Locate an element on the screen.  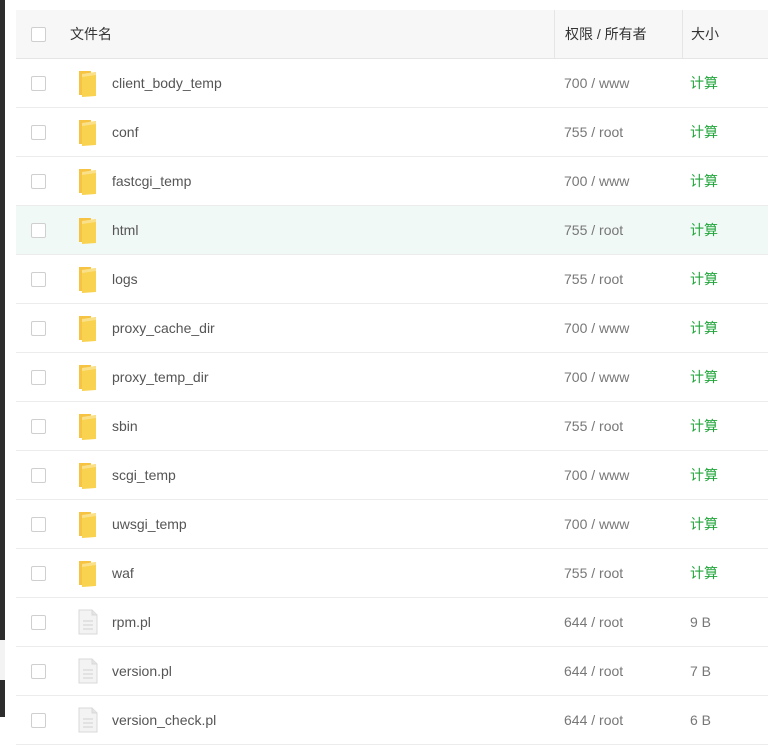
header-permission: 权限 / 所有者 is located at coordinates (618, 34).